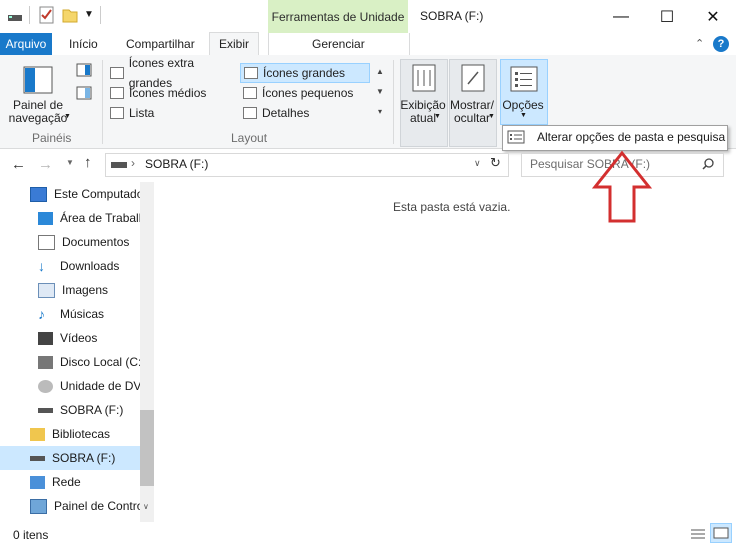 The image size is (736, 547). Describe the element at coordinates (117, 73) in the screenshot. I see `extra-large-icons-icon` at that location.